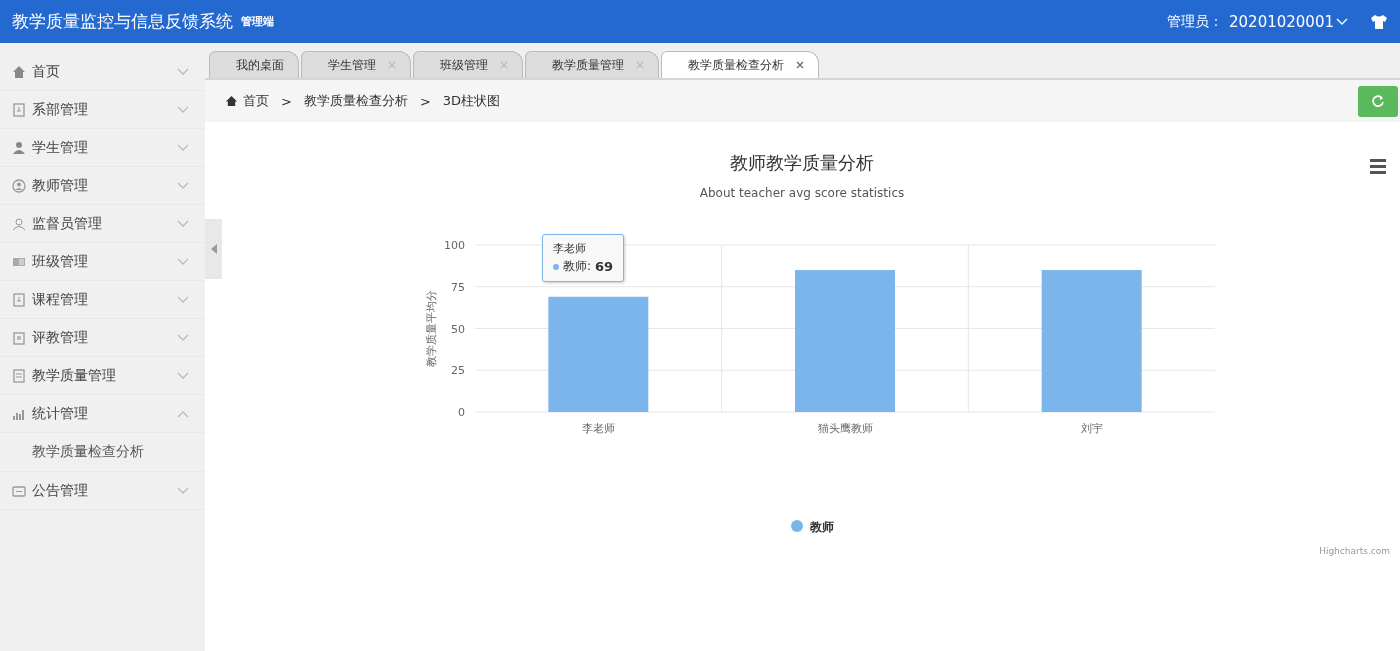 Image resolution: width=1400 pixels, height=651 pixels. What do you see at coordinates (19, 490) in the screenshot?
I see `message-icon` at bounding box center [19, 490].